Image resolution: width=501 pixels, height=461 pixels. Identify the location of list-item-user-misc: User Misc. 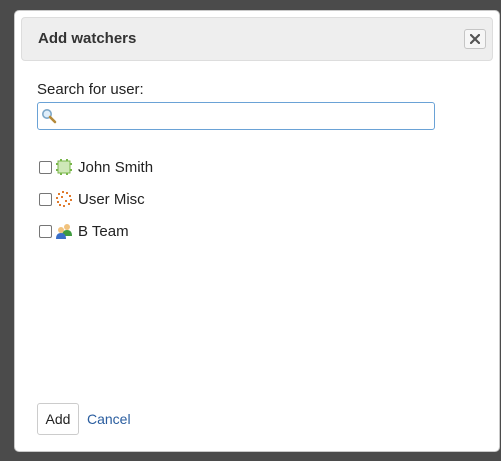
(96, 199).